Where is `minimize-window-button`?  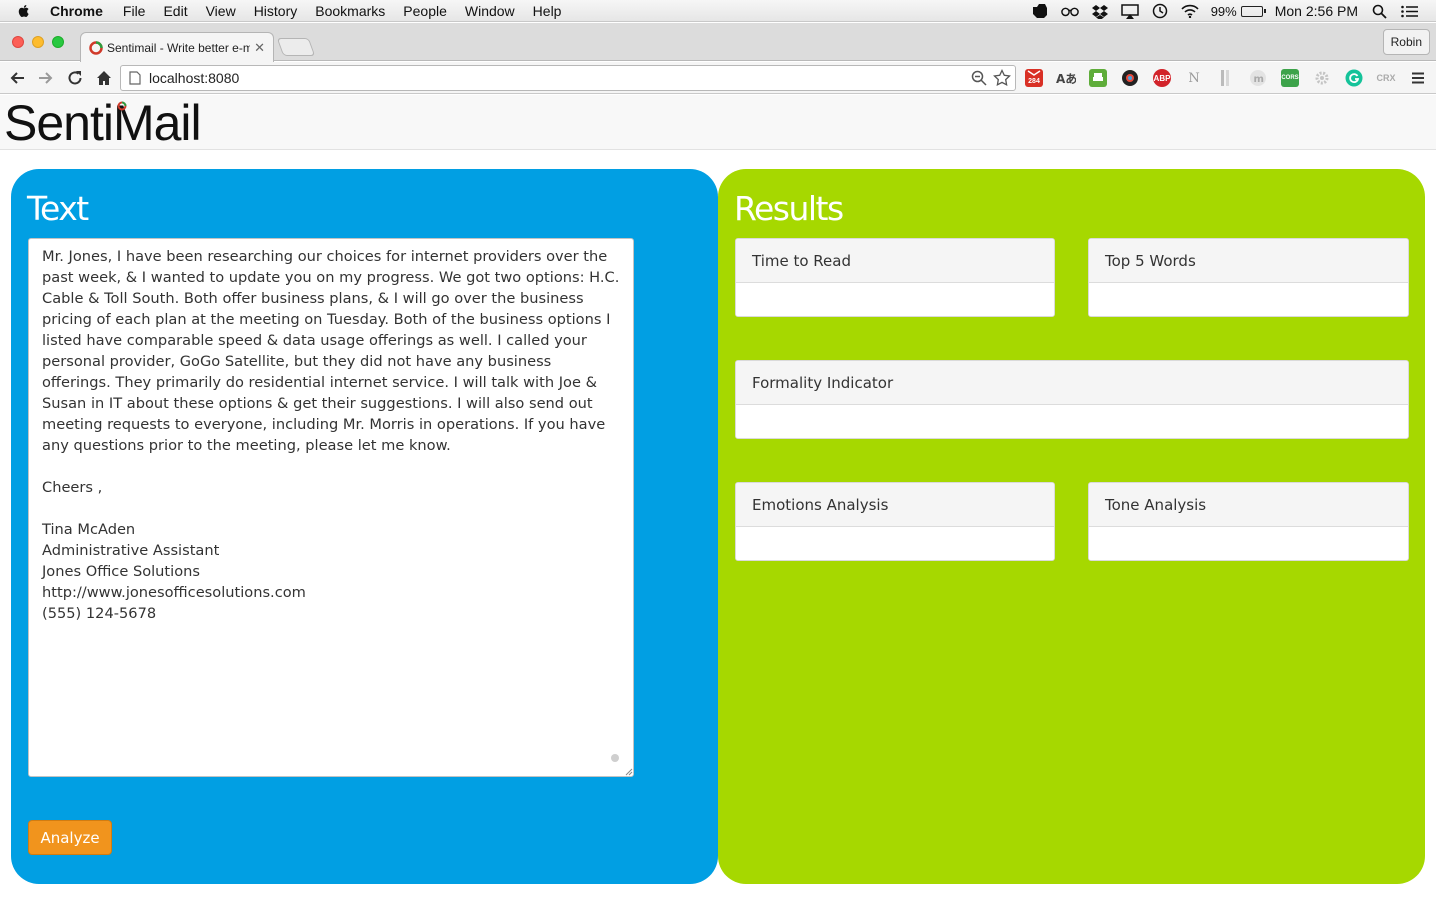
minimize-window-button is located at coordinates (38, 42).